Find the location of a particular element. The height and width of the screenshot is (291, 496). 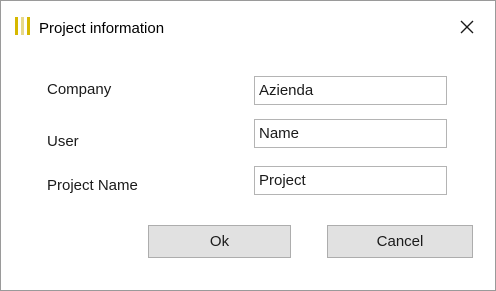

user-label: User is located at coordinates (63, 141).